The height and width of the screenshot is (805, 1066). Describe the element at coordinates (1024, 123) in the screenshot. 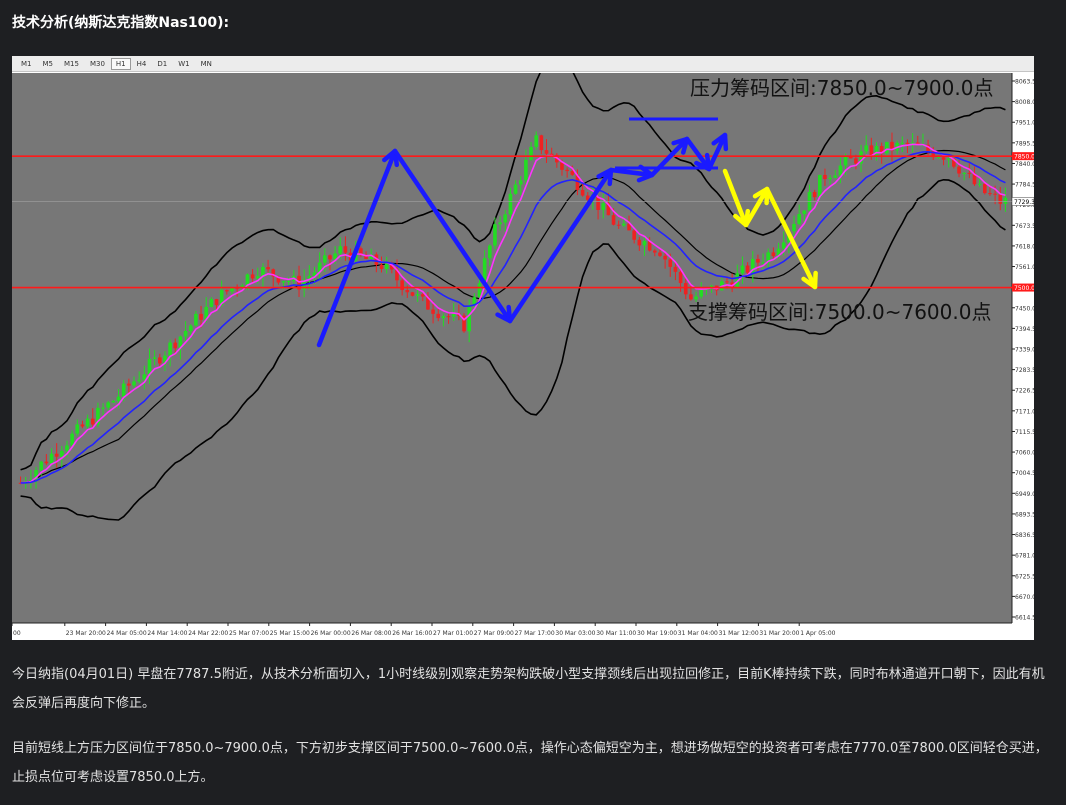

I see `y-tick-label: 7951.0` at that location.